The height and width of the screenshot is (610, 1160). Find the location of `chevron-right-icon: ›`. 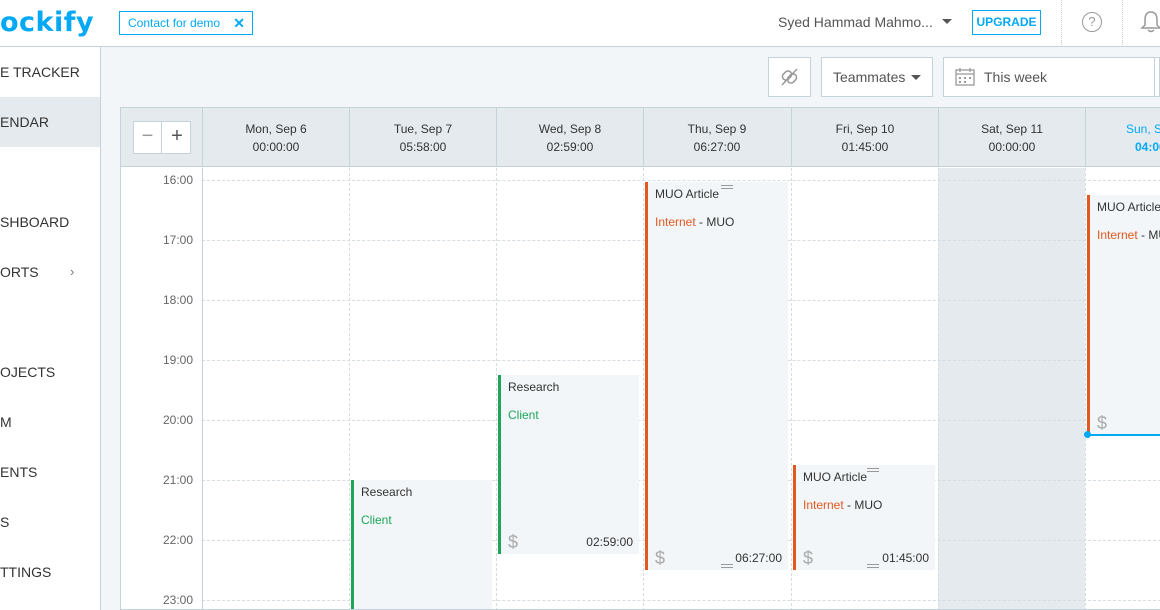

chevron-right-icon: › is located at coordinates (72, 271).